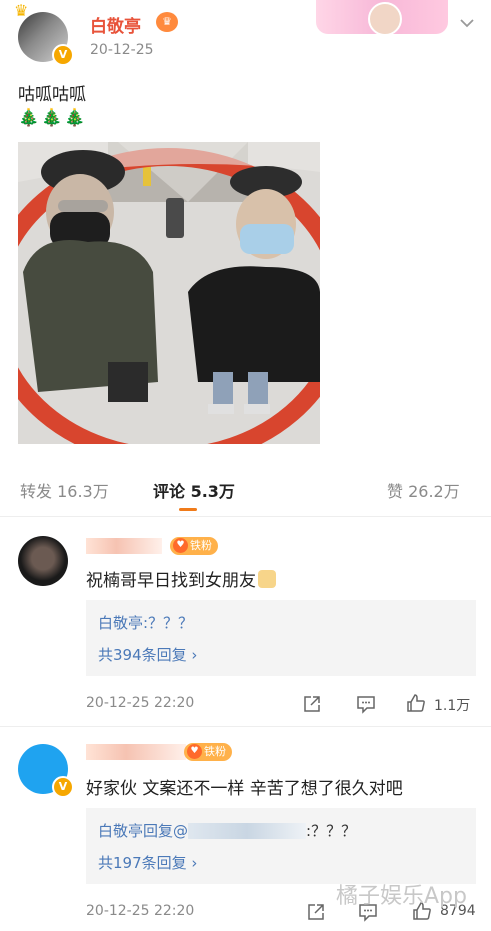 Image resolution: width=491 pixels, height=931 pixels. What do you see at coordinates (167, 22) in the screenshot?
I see `vip-icon: ♛` at bounding box center [167, 22].